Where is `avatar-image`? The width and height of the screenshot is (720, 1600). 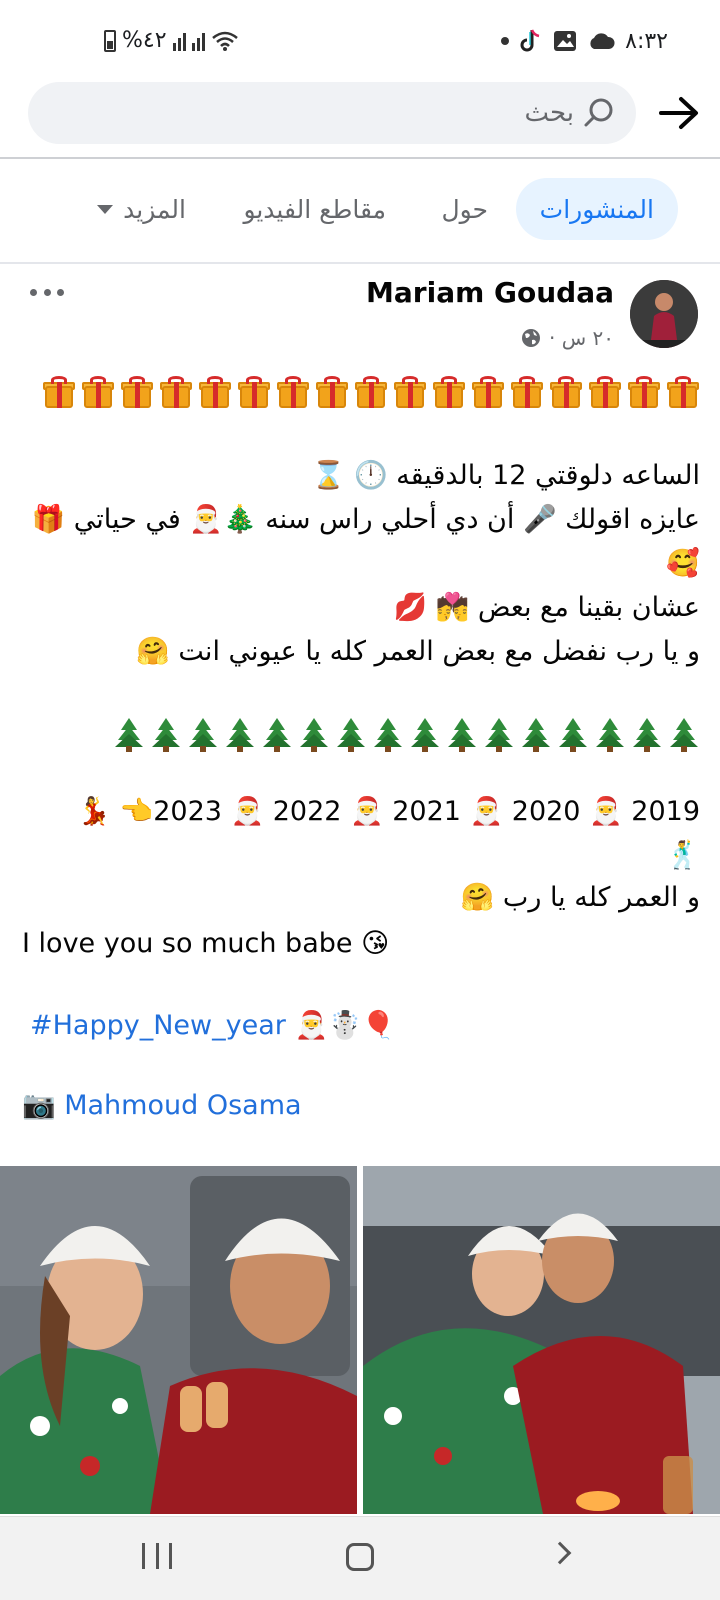 avatar-image is located at coordinates (664, 314).